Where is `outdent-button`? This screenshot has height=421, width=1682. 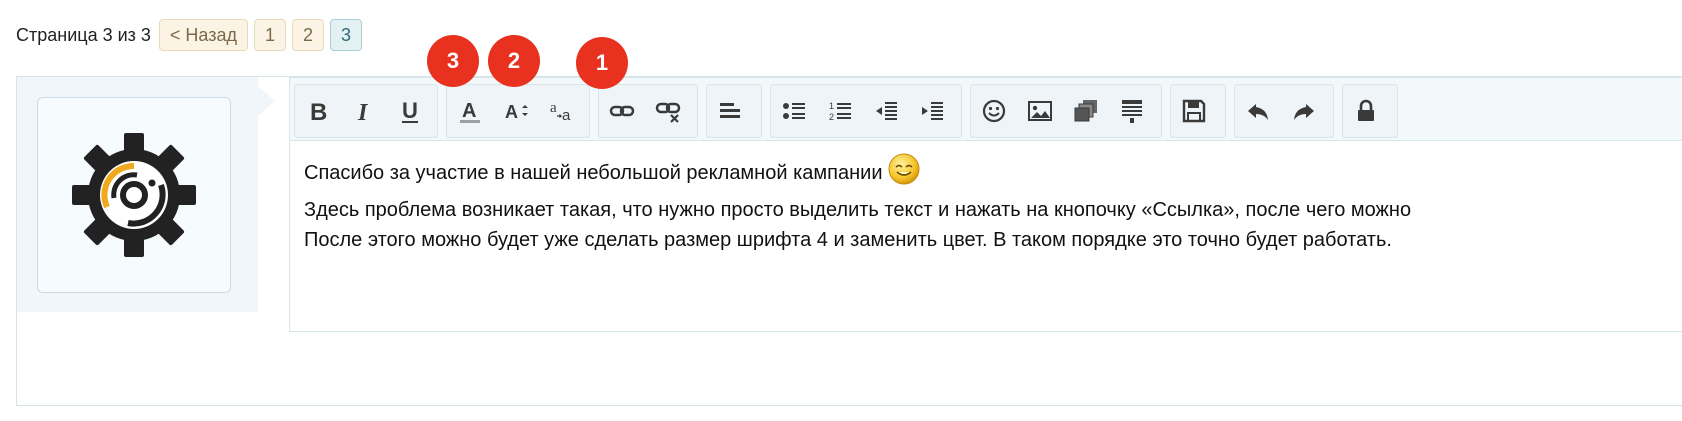
outdent-button is located at coordinates (886, 111).